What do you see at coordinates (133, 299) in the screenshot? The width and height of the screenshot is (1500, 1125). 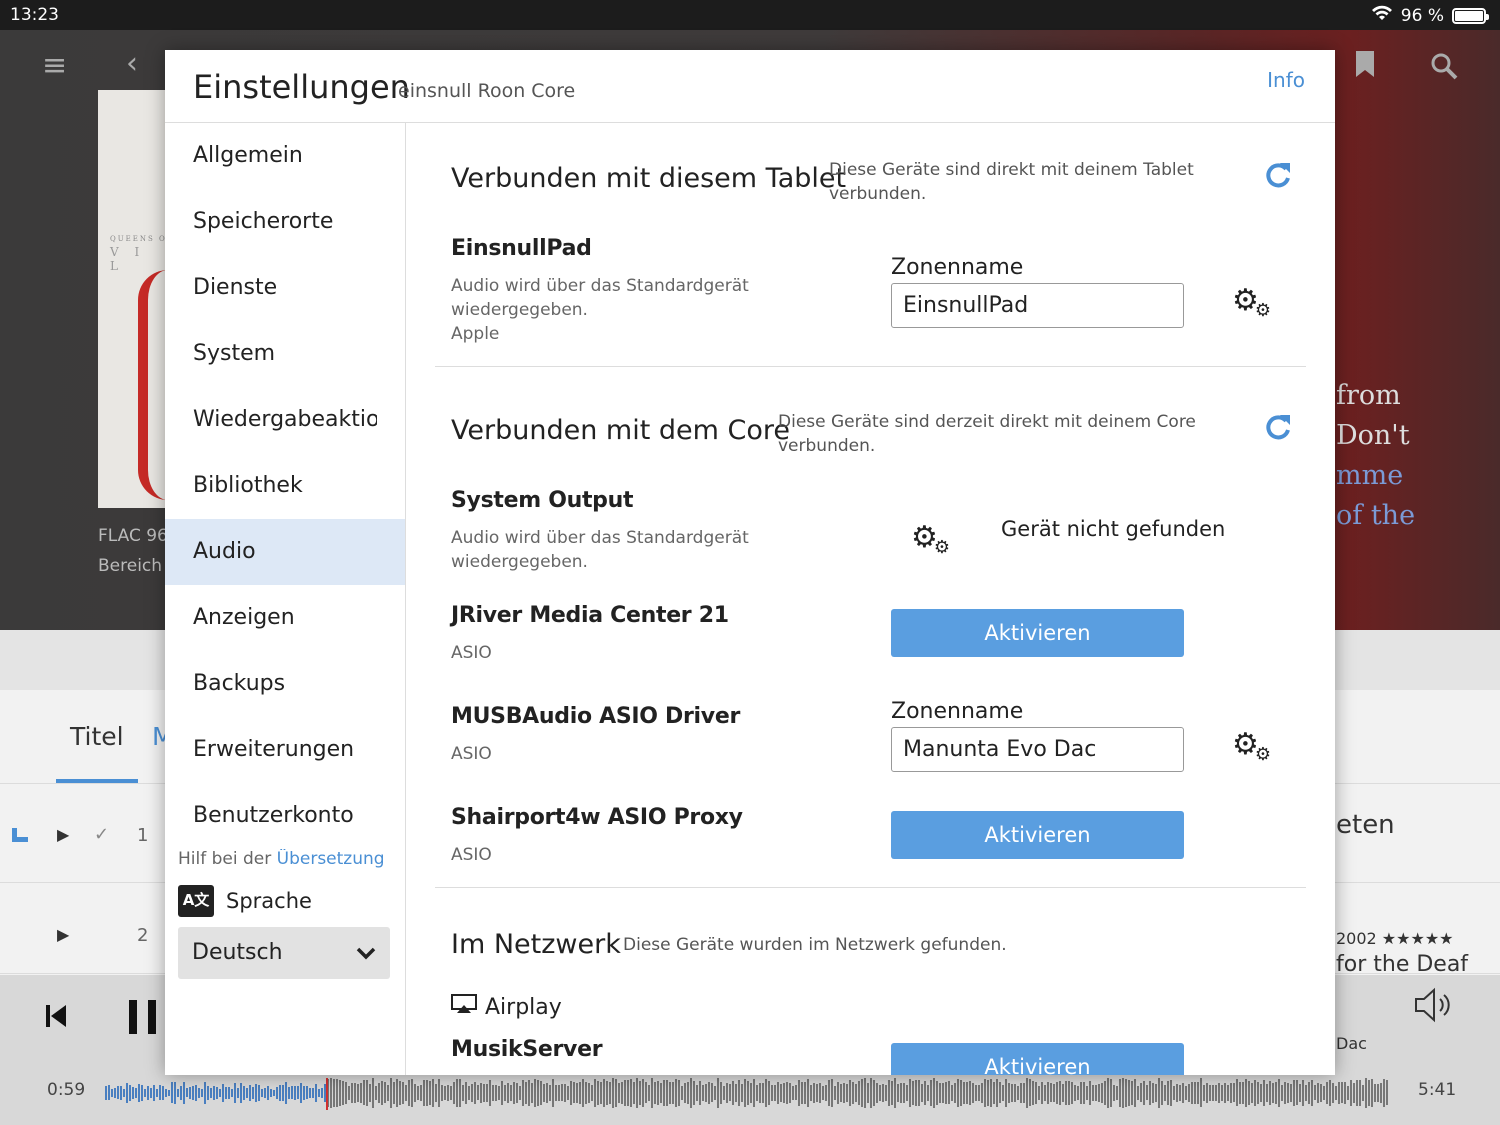 I see `album-art: QUEENS O V I L` at bounding box center [133, 299].